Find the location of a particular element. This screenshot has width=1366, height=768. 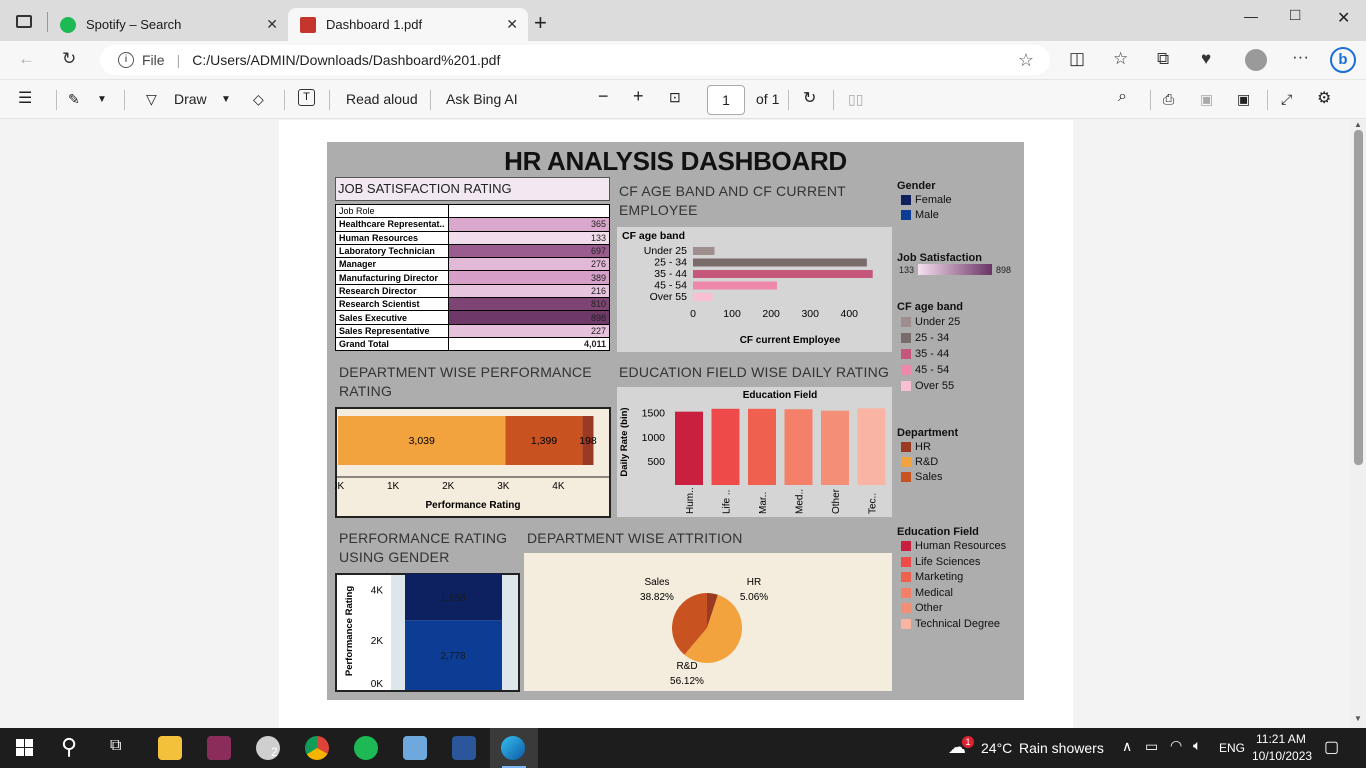

tab-dashboard-pdf: Dashboard 1.pdf ✕ is located at coordinates (408, 24).